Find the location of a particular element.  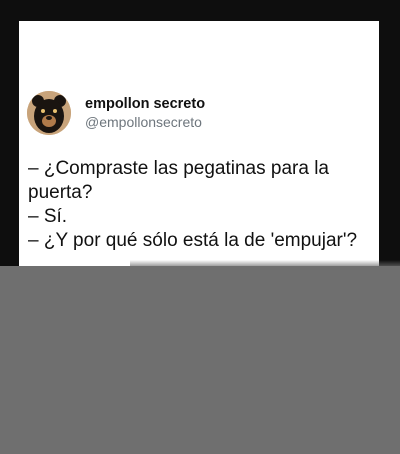

tweet-line-1: – ¿Compraste las pegatinas para la is located at coordinates (178, 168).